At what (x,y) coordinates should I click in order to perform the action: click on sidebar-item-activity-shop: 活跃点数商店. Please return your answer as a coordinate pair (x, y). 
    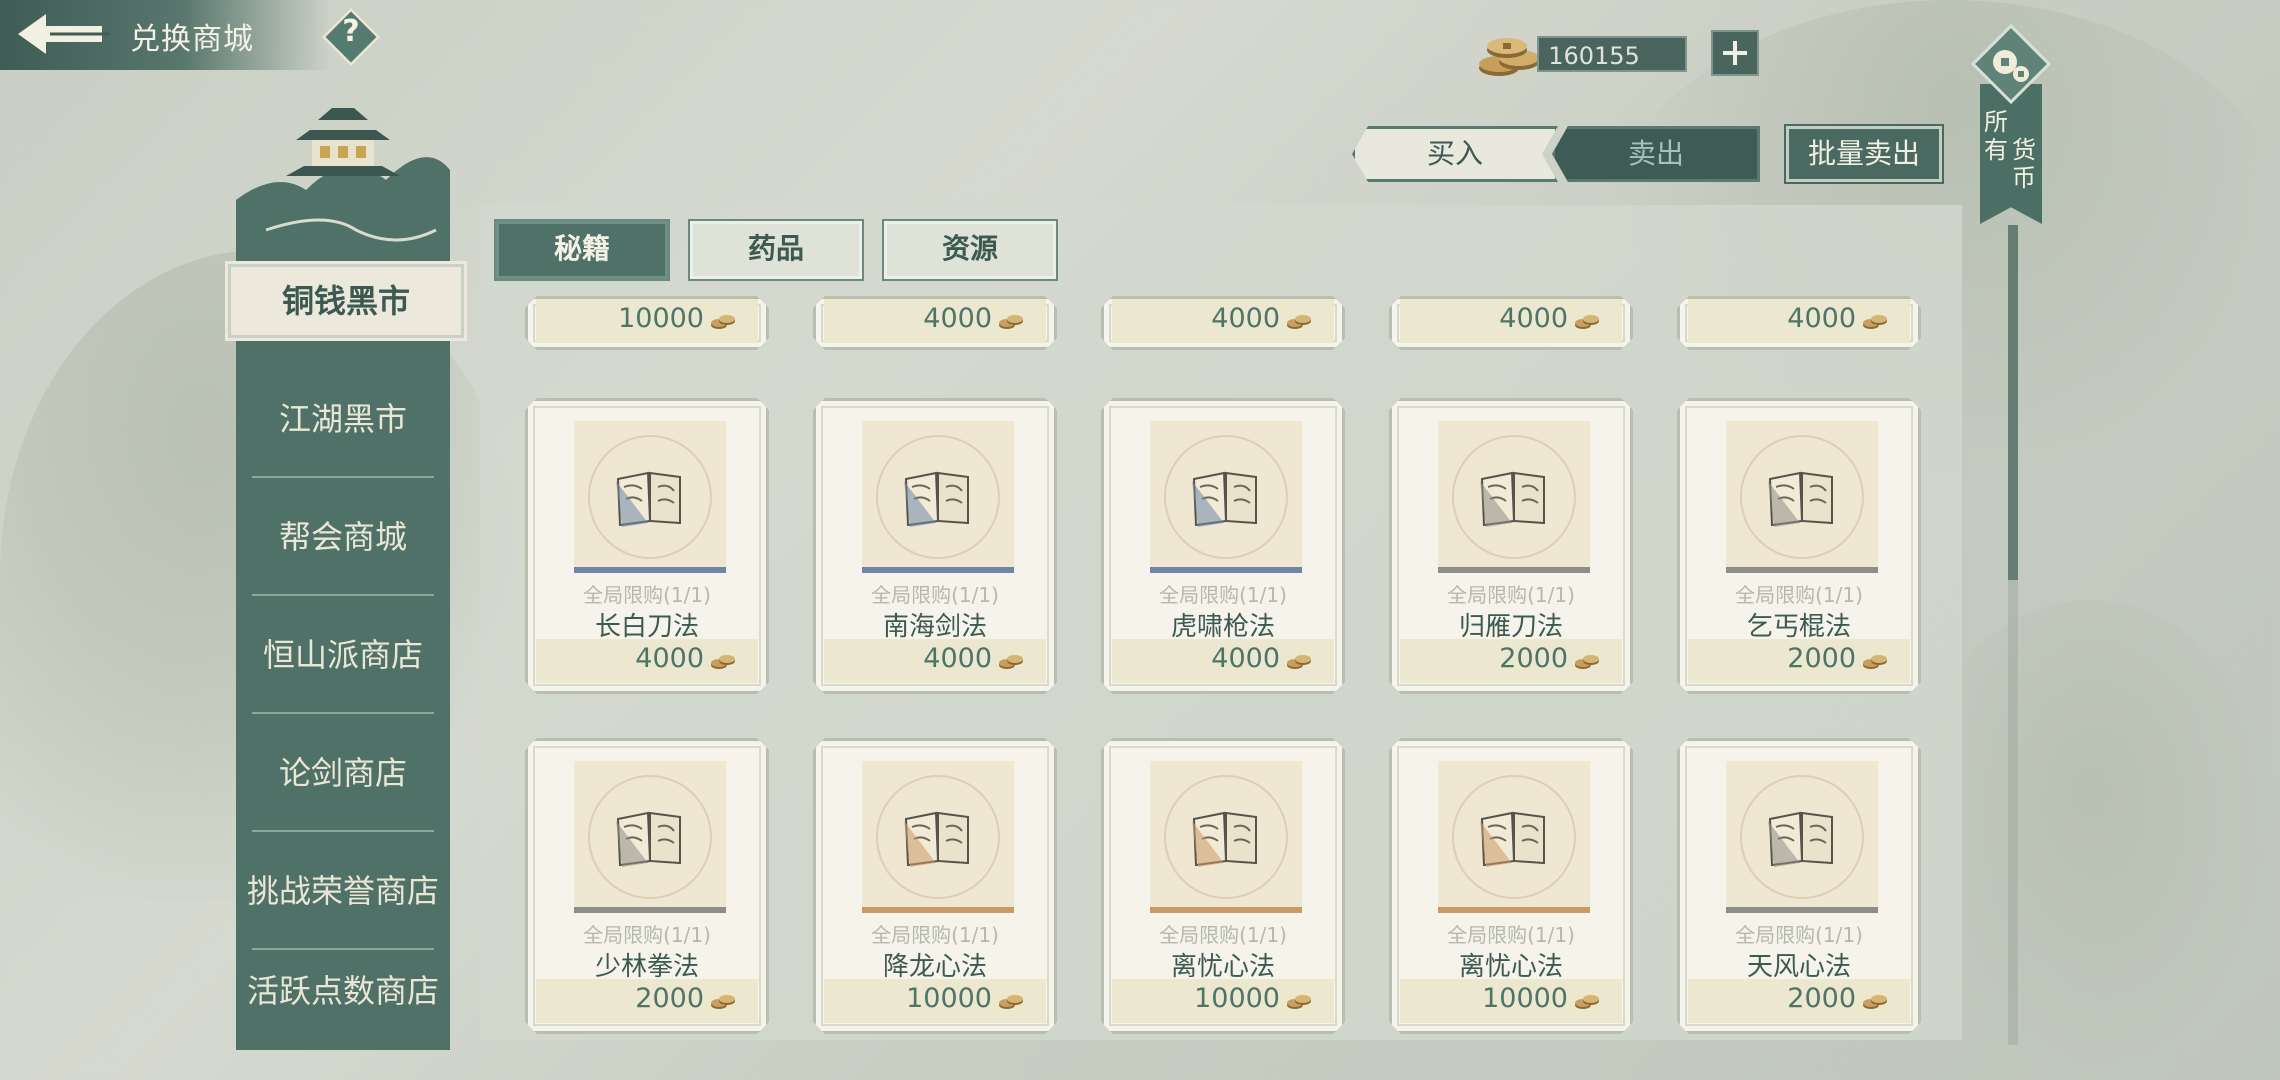
    Looking at the image, I should click on (343, 991).